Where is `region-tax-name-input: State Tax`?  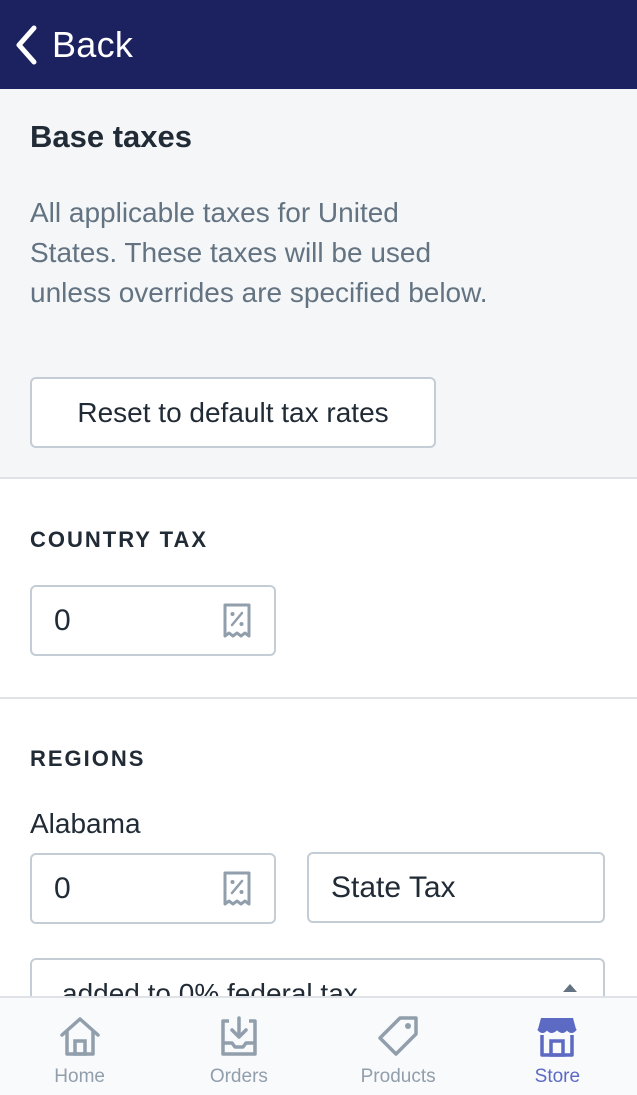 region-tax-name-input: State Tax is located at coordinates (456, 887).